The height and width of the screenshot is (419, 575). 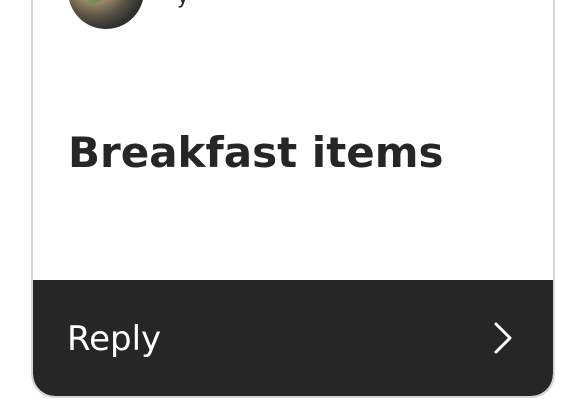 What do you see at coordinates (114, 339) in the screenshot?
I see `reply-label: Reply` at bounding box center [114, 339].